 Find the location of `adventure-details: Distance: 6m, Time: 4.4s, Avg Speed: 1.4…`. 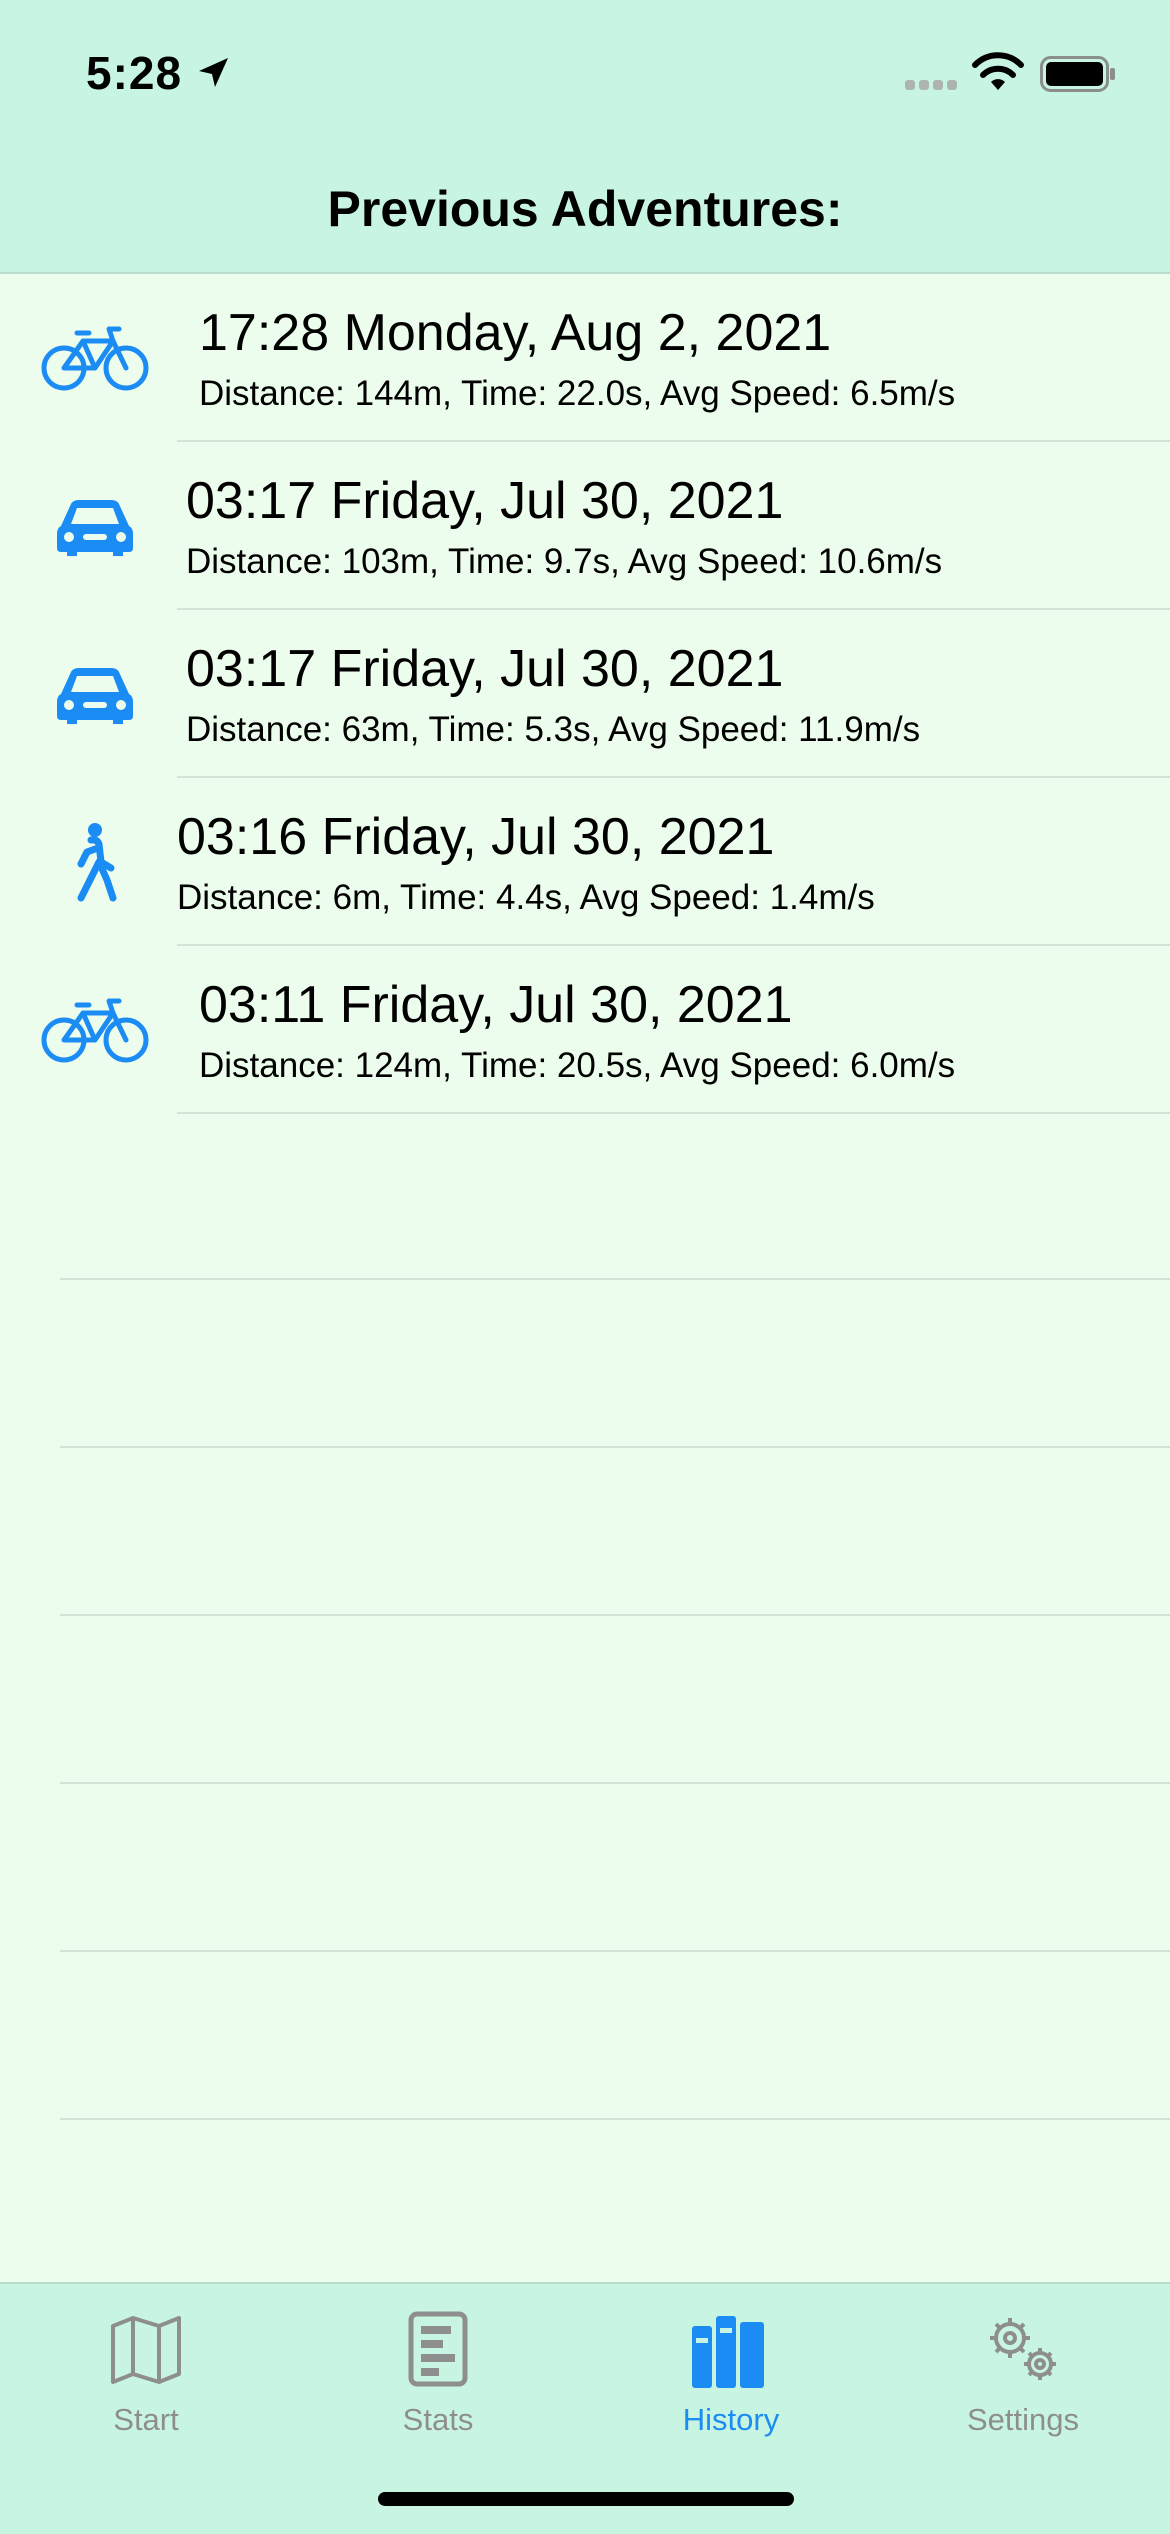

adventure-details: Distance: 6m, Time: 4.4s, Avg Speed: 1.4… is located at coordinates (526, 897).